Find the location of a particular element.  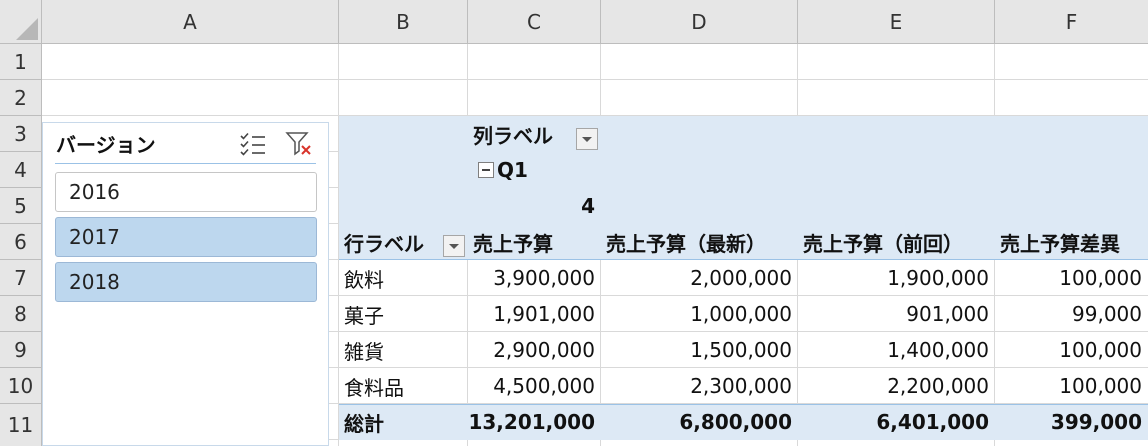

row-header-11: 11 is located at coordinates (21, 425).